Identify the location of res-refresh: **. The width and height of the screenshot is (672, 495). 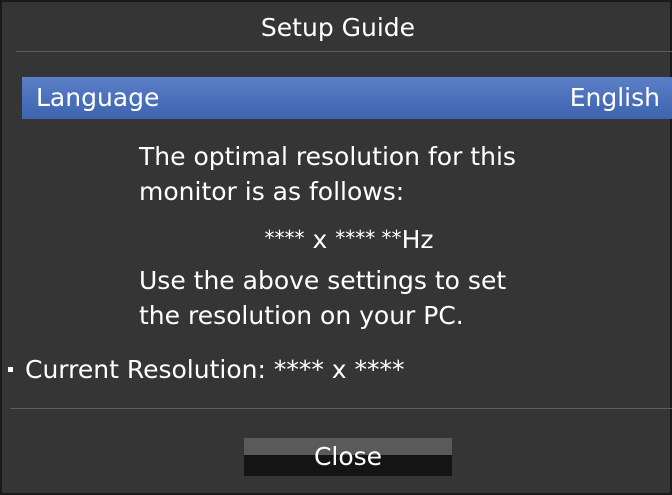
(388, 238).